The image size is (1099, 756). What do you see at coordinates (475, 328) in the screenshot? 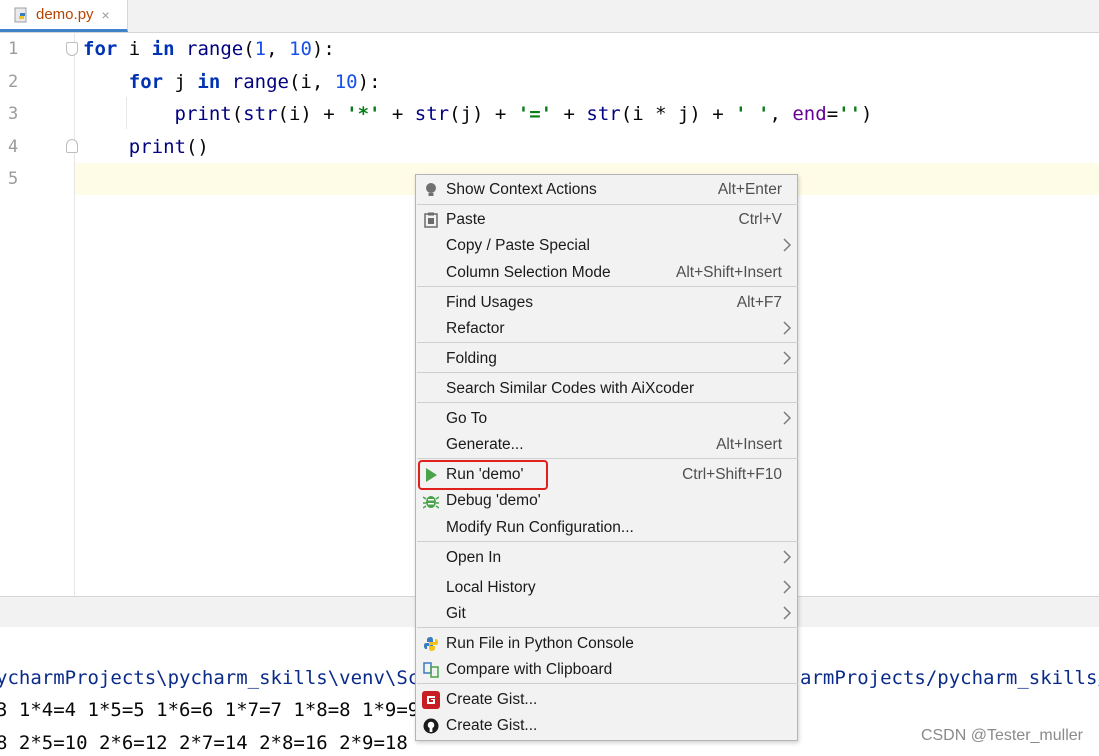
I see `menu-item-label: Refactor` at bounding box center [475, 328].